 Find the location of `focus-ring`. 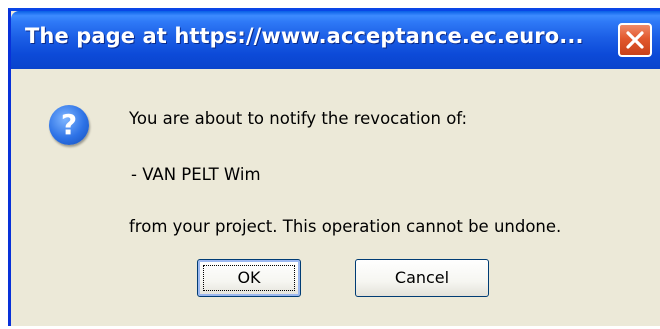

focus-ring is located at coordinates (249, 278).